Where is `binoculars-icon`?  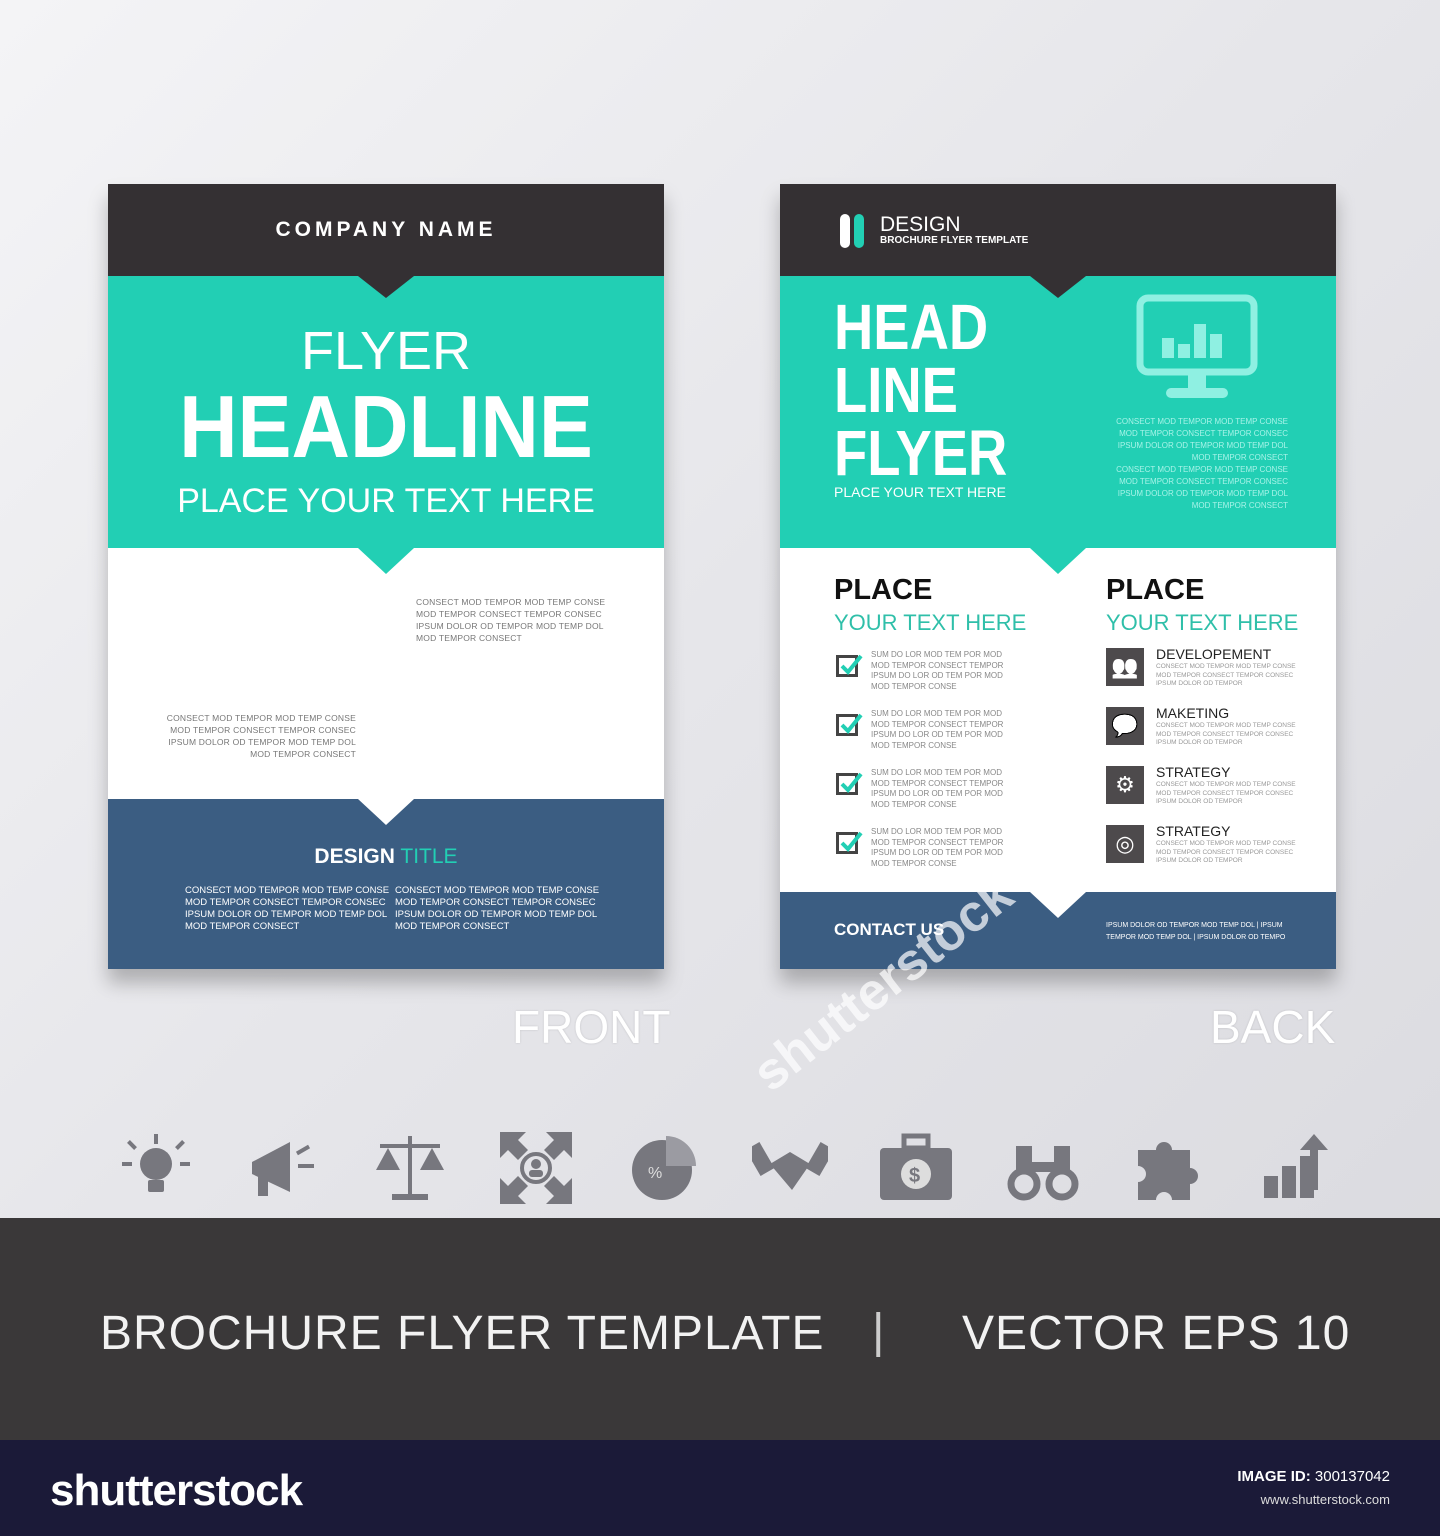
binoculars-icon is located at coordinates (1043, 1173).